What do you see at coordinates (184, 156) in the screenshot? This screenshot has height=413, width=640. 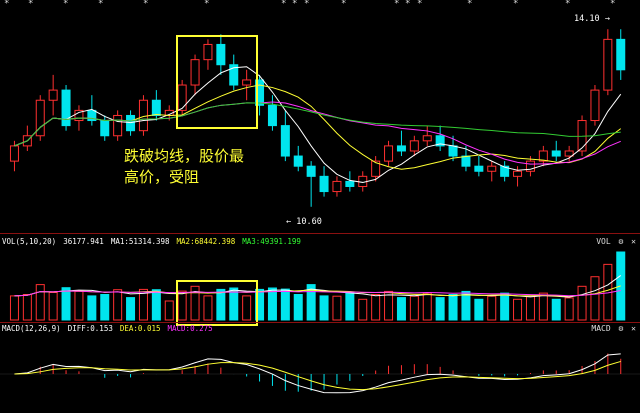 I see `annotation-line-1: 跌破均线，股价最` at bounding box center [184, 156].